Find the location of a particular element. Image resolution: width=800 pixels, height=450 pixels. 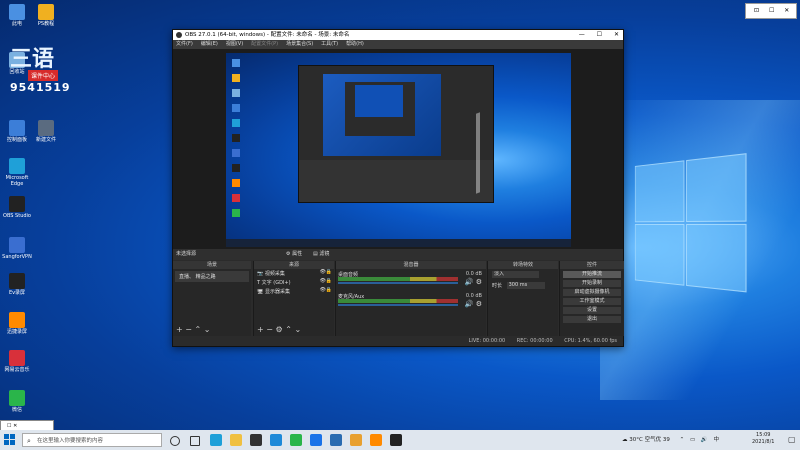

desktop-icon: Ev录屏 is located at coordinates (17, 284).